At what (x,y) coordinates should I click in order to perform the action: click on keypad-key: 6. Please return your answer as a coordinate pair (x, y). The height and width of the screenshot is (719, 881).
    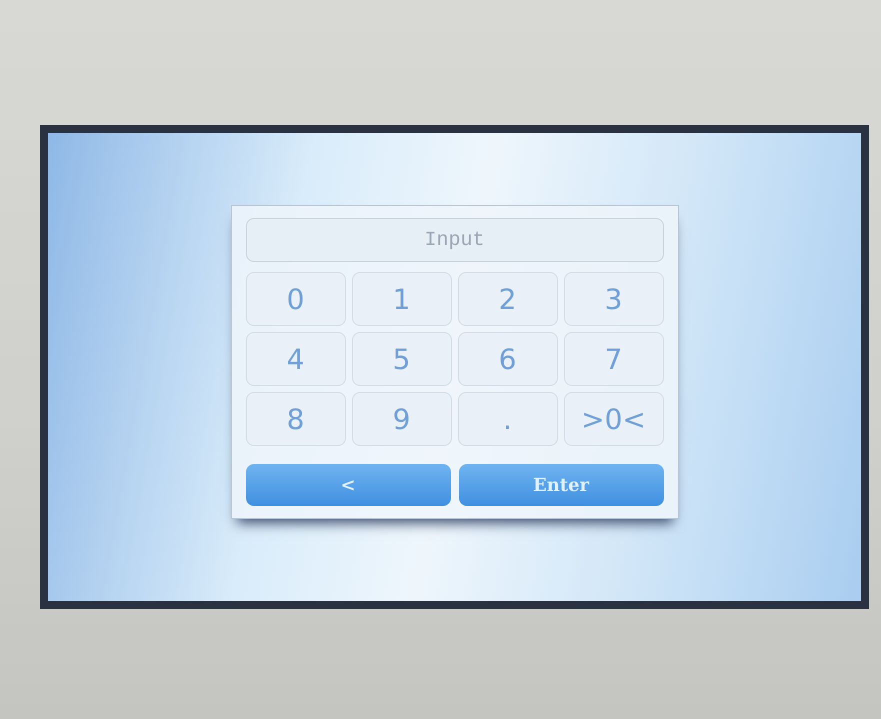
    Looking at the image, I should click on (508, 359).